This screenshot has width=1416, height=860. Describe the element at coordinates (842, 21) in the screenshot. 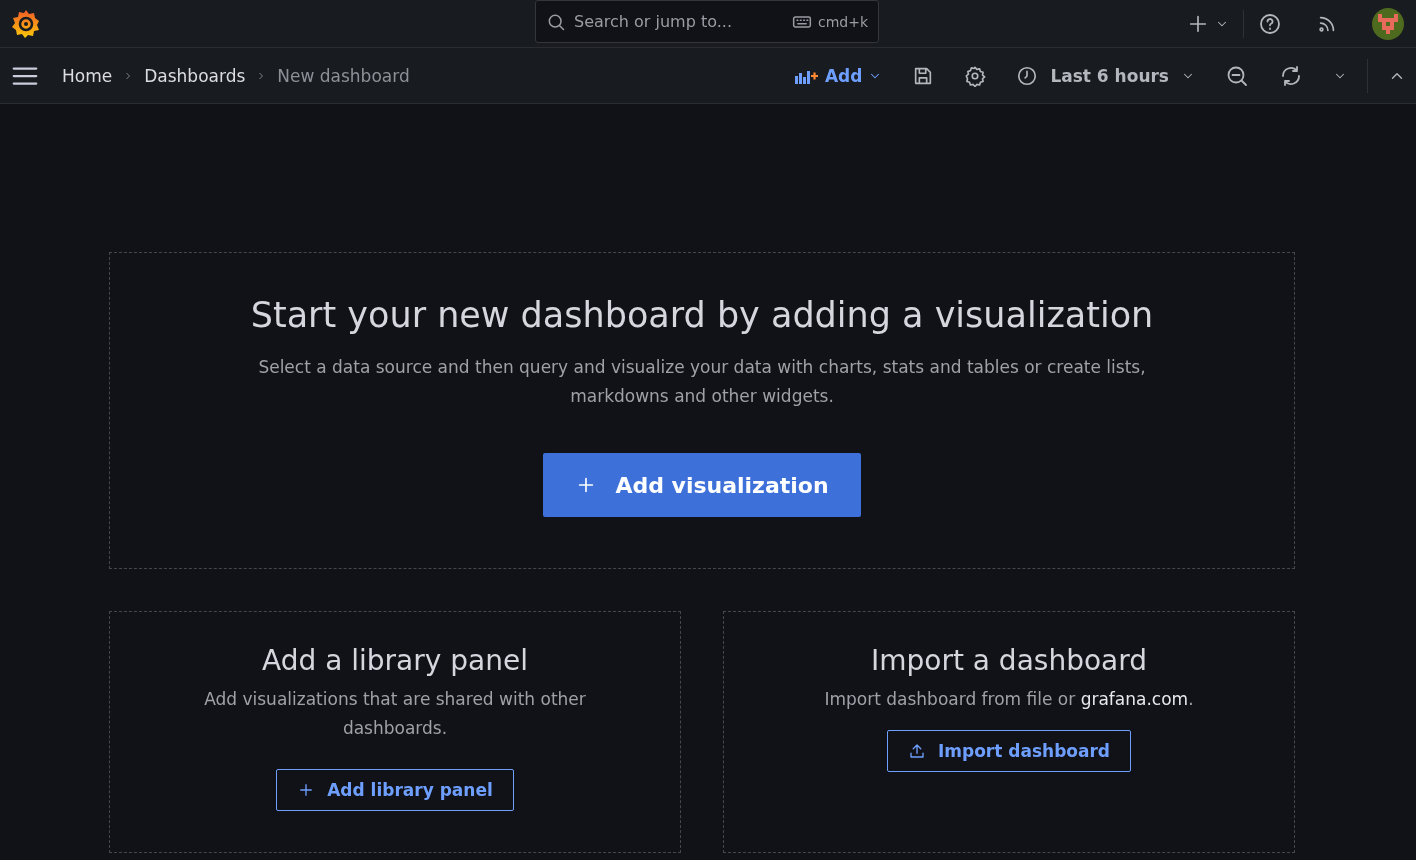

I see `shortcut-label: cmd+k` at that location.